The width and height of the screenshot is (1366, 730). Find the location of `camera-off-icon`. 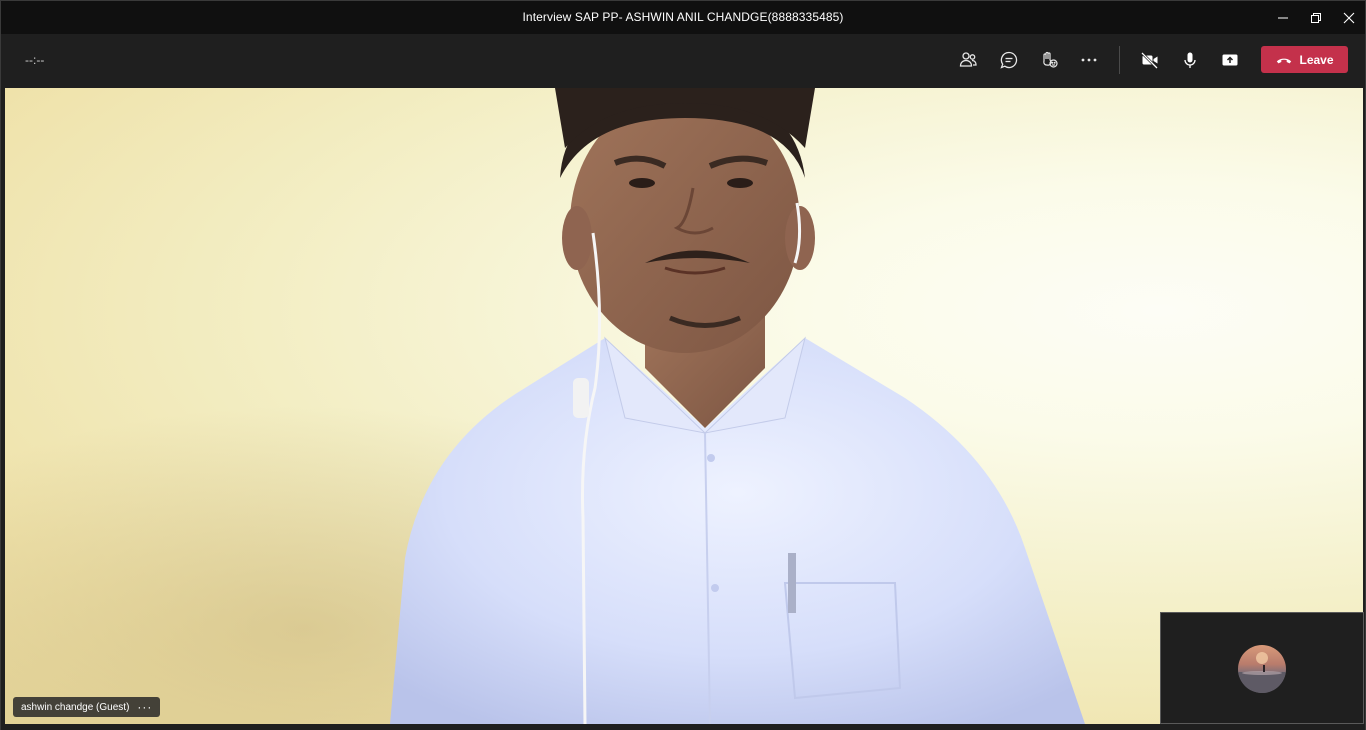

camera-off-icon is located at coordinates (1149, 60).